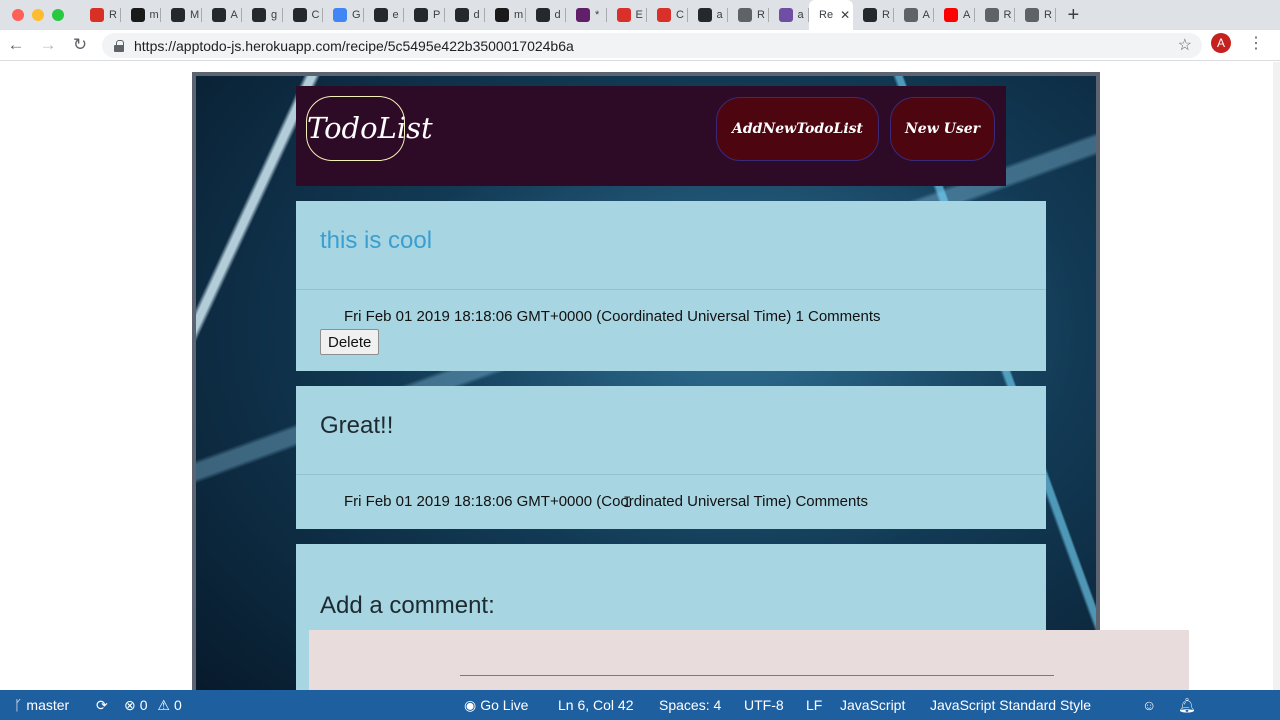 This screenshot has height=720, width=1280. Describe the element at coordinates (153, 705) in the screenshot. I see `problems-indicator: ⊗ 0 ⚠ 0` at that location.